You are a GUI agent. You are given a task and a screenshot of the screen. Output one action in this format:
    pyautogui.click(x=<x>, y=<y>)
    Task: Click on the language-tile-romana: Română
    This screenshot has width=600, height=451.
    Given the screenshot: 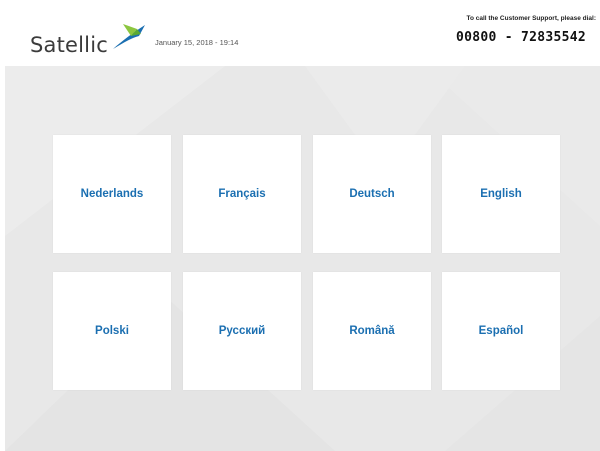 What is the action you would take?
    pyautogui.click(x=372, y=331)
    